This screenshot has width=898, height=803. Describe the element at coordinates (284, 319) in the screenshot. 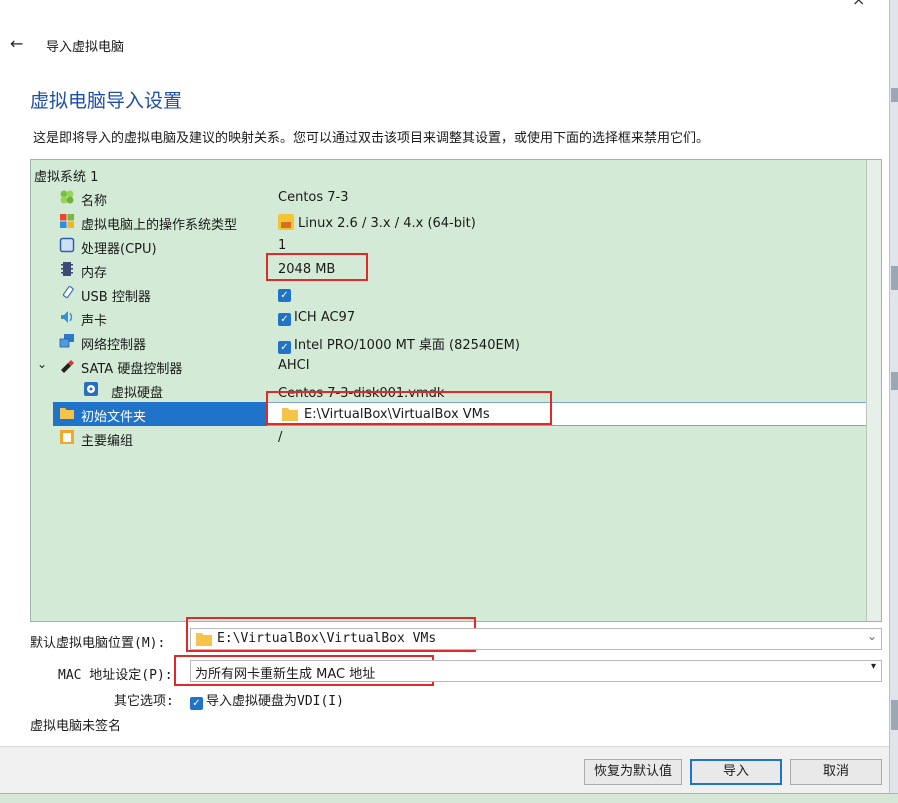

I see `audio-checkbox: ✓` at that location.